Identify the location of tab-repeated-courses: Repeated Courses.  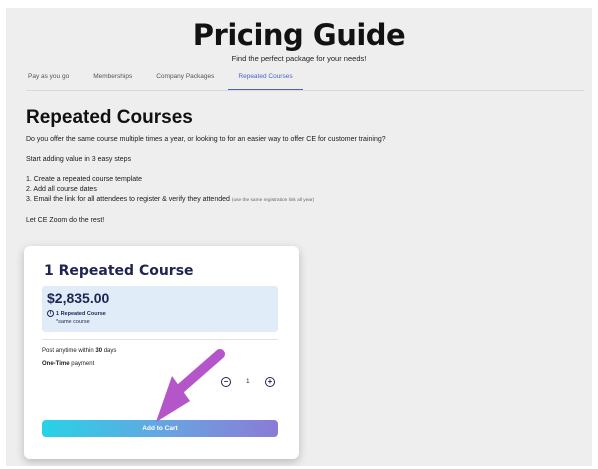
(265, 81).